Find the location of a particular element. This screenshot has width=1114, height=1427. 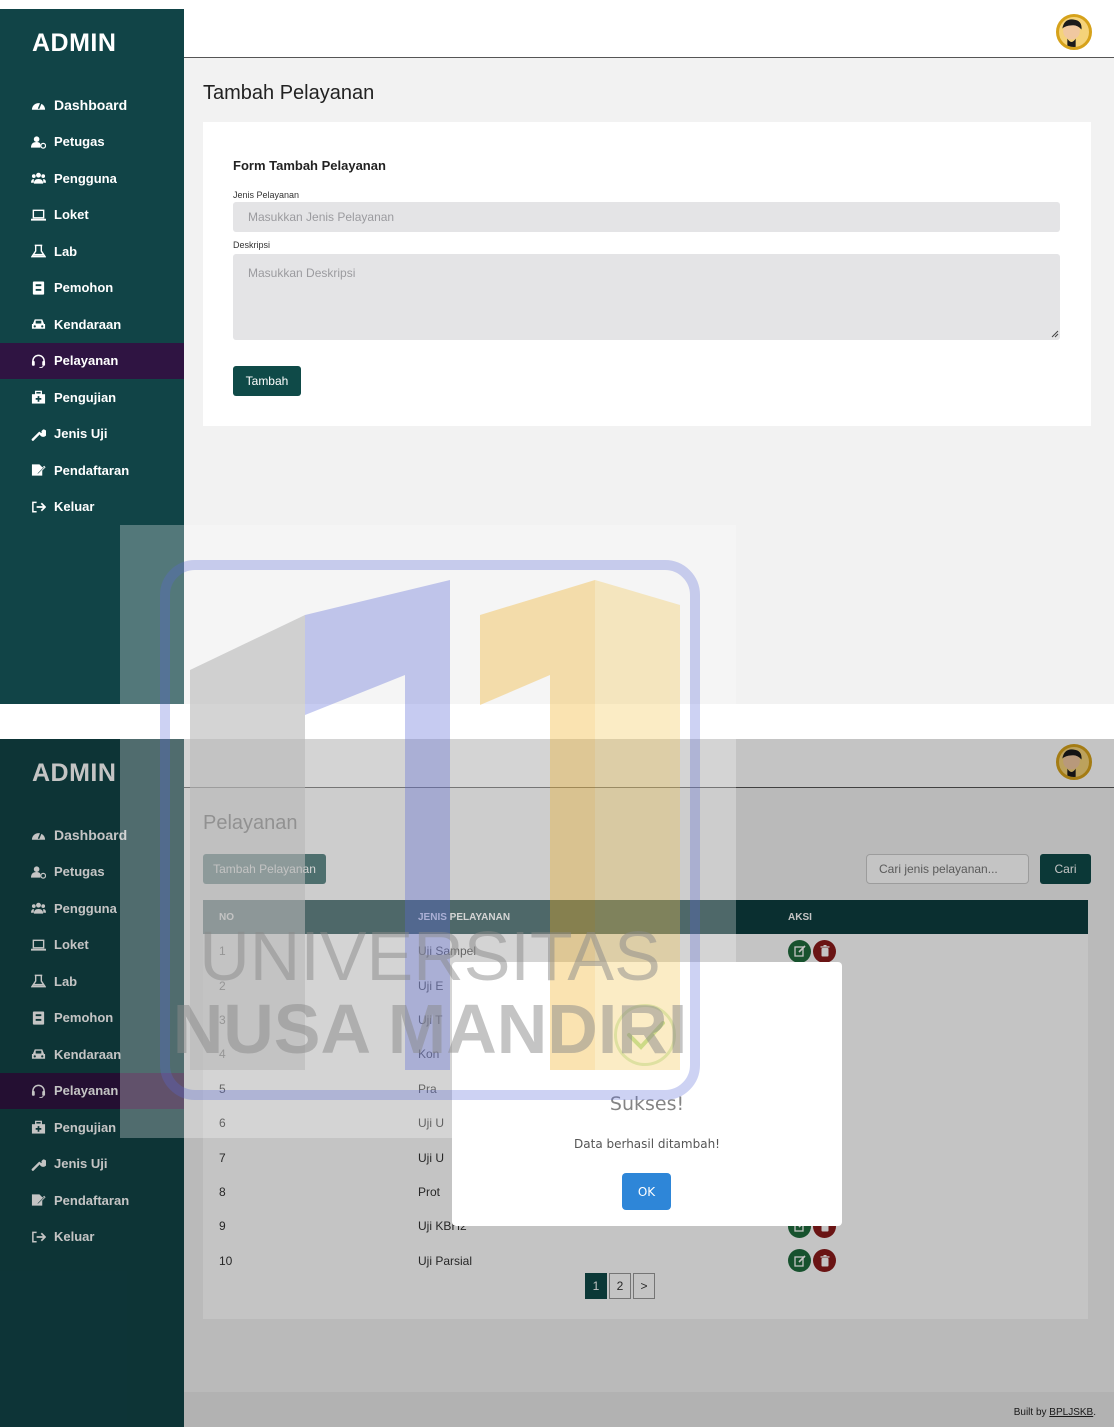

avatar is located at coordinates (1074, 32).